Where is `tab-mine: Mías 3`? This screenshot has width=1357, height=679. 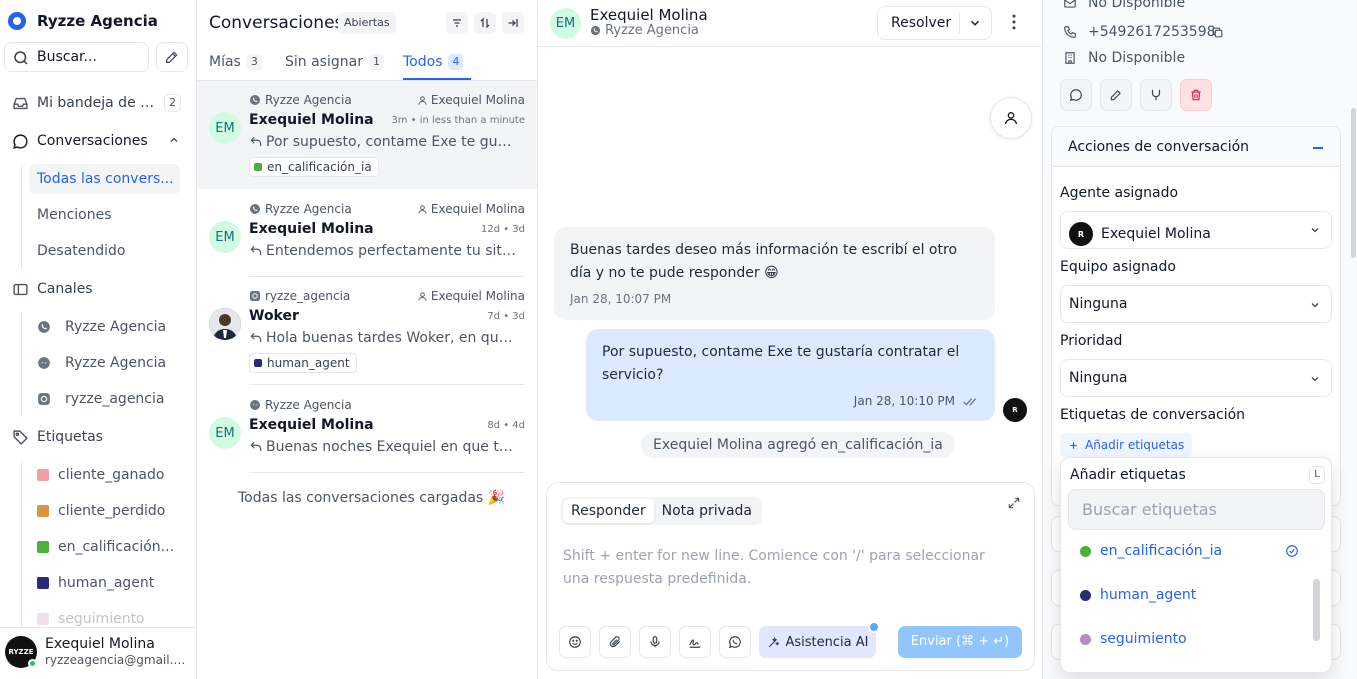 tab-mine: Mías 3 is located at coordinates (235, 62).